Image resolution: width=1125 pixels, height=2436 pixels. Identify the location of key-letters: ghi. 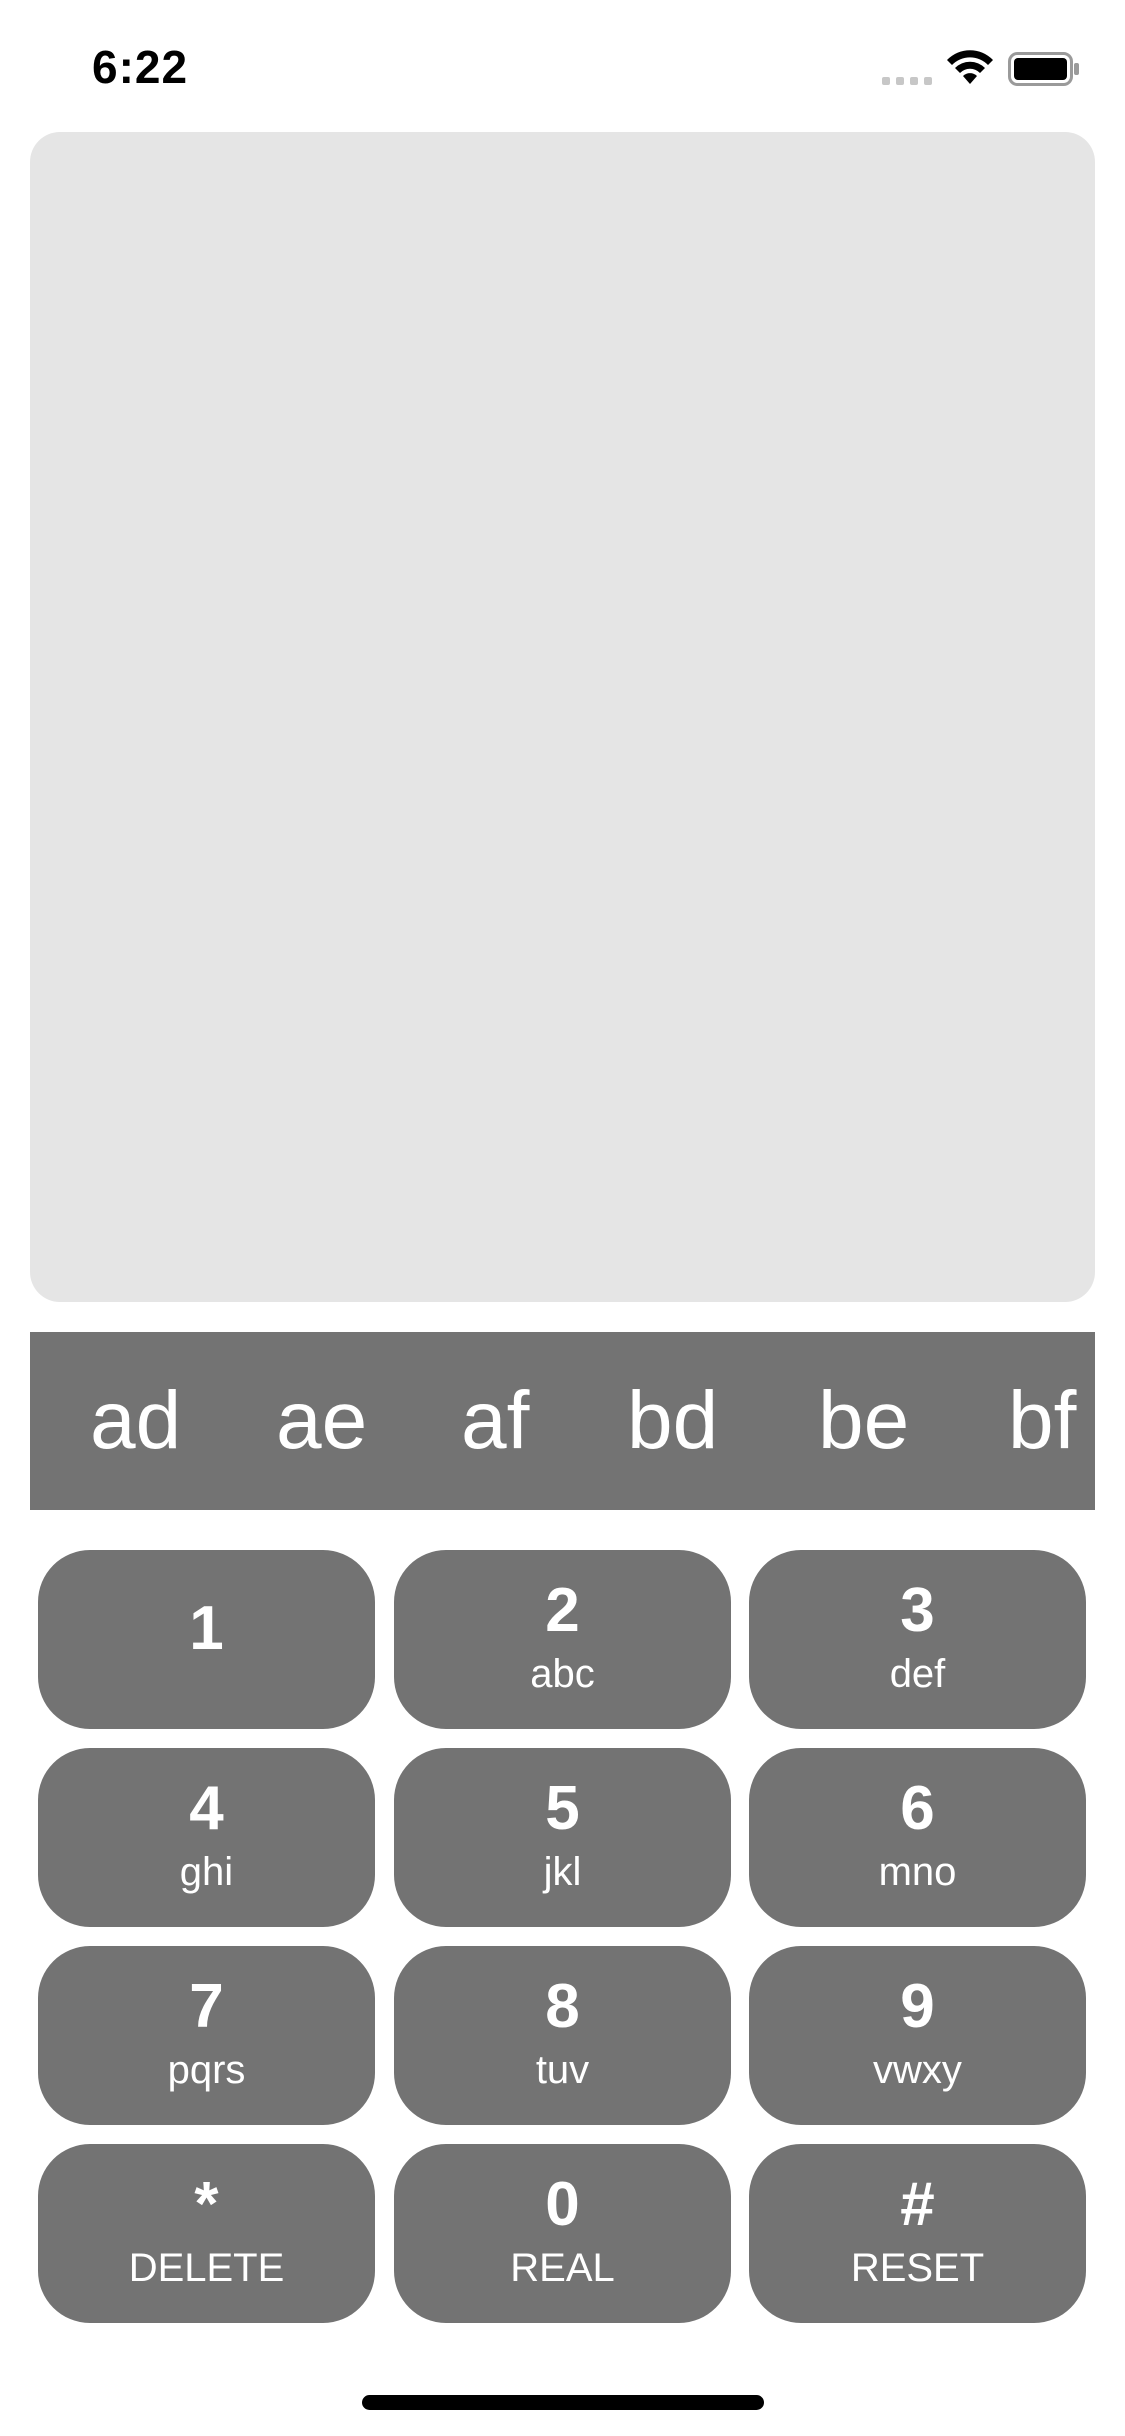
(206, 1872).